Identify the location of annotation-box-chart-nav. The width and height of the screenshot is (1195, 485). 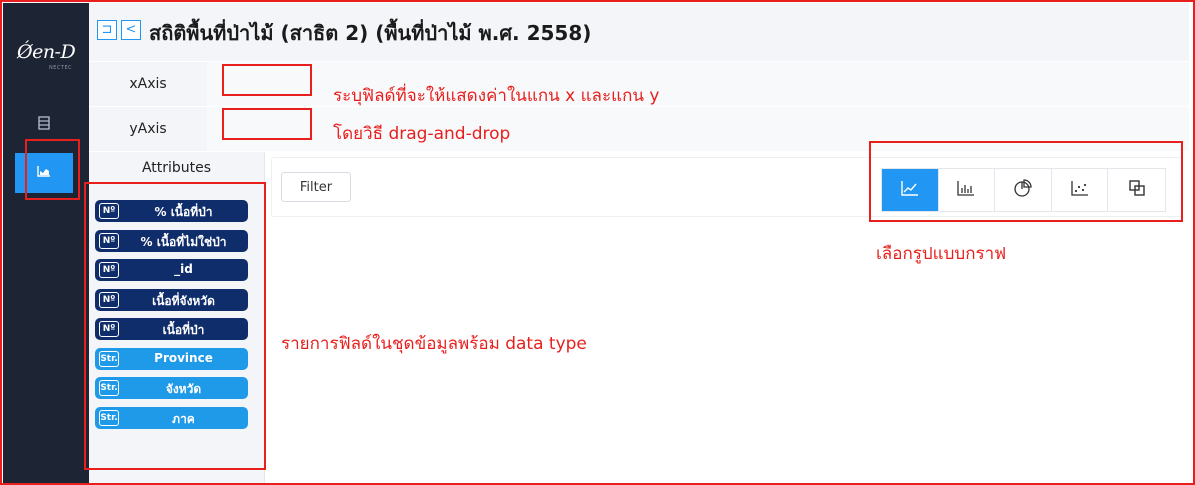
(52, 169).